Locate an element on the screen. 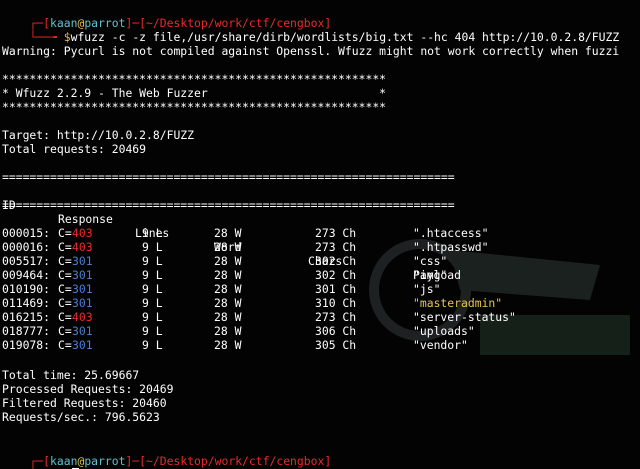 The image size is (640, 469). row-payload: "css" is located at coordinates (430, 261).